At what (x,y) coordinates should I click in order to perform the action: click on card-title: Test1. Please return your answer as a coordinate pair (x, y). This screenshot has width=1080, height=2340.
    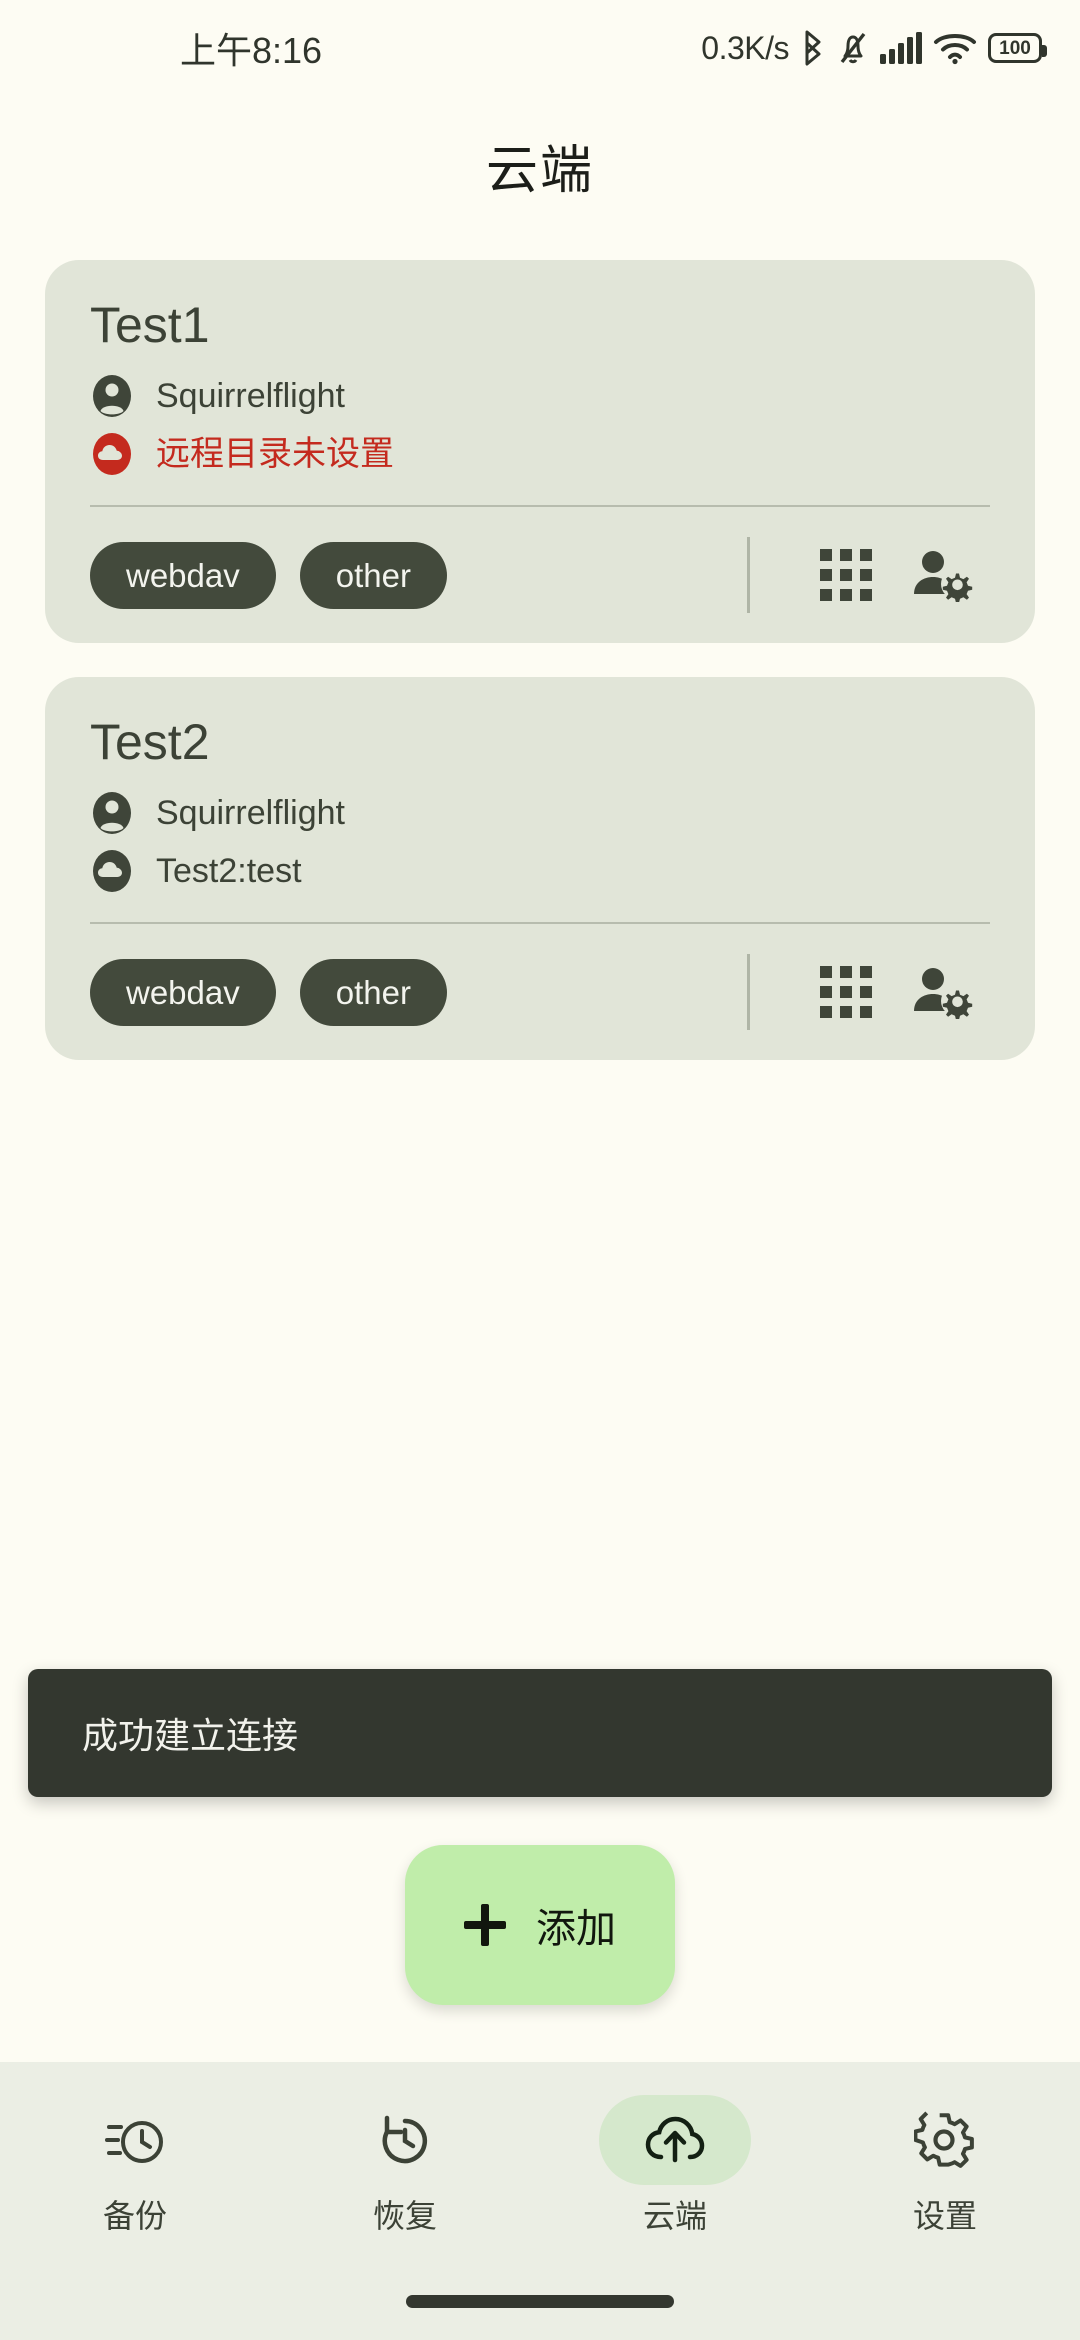
    Looking at the image, I should click on (150, 325).